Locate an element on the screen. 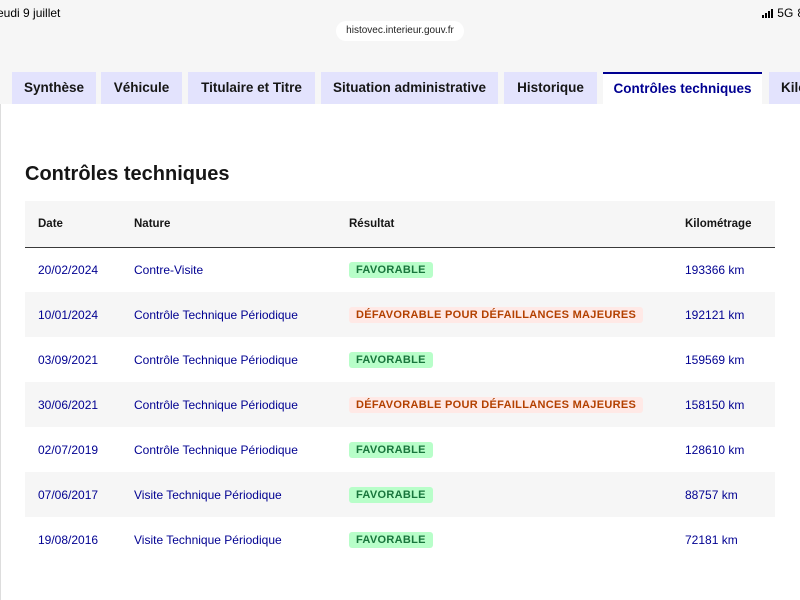 The width and height of the screenshot is (800, 600). cell-date: 30/06/2021 is located at coordinates (68, 404).